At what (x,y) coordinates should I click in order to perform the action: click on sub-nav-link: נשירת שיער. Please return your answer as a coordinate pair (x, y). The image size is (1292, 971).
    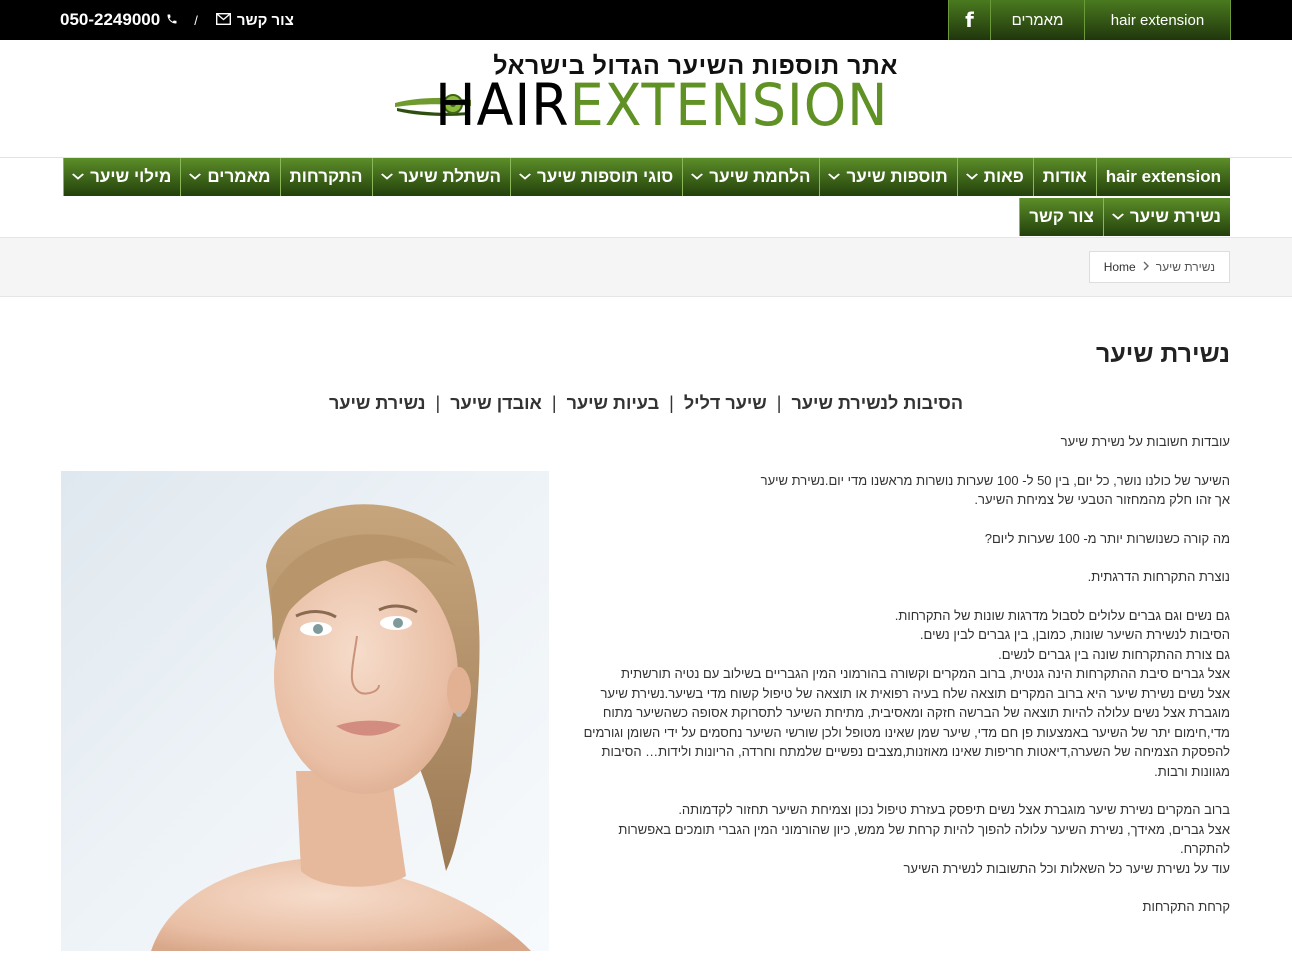
    Looking at the image, I should click on (377, 403).